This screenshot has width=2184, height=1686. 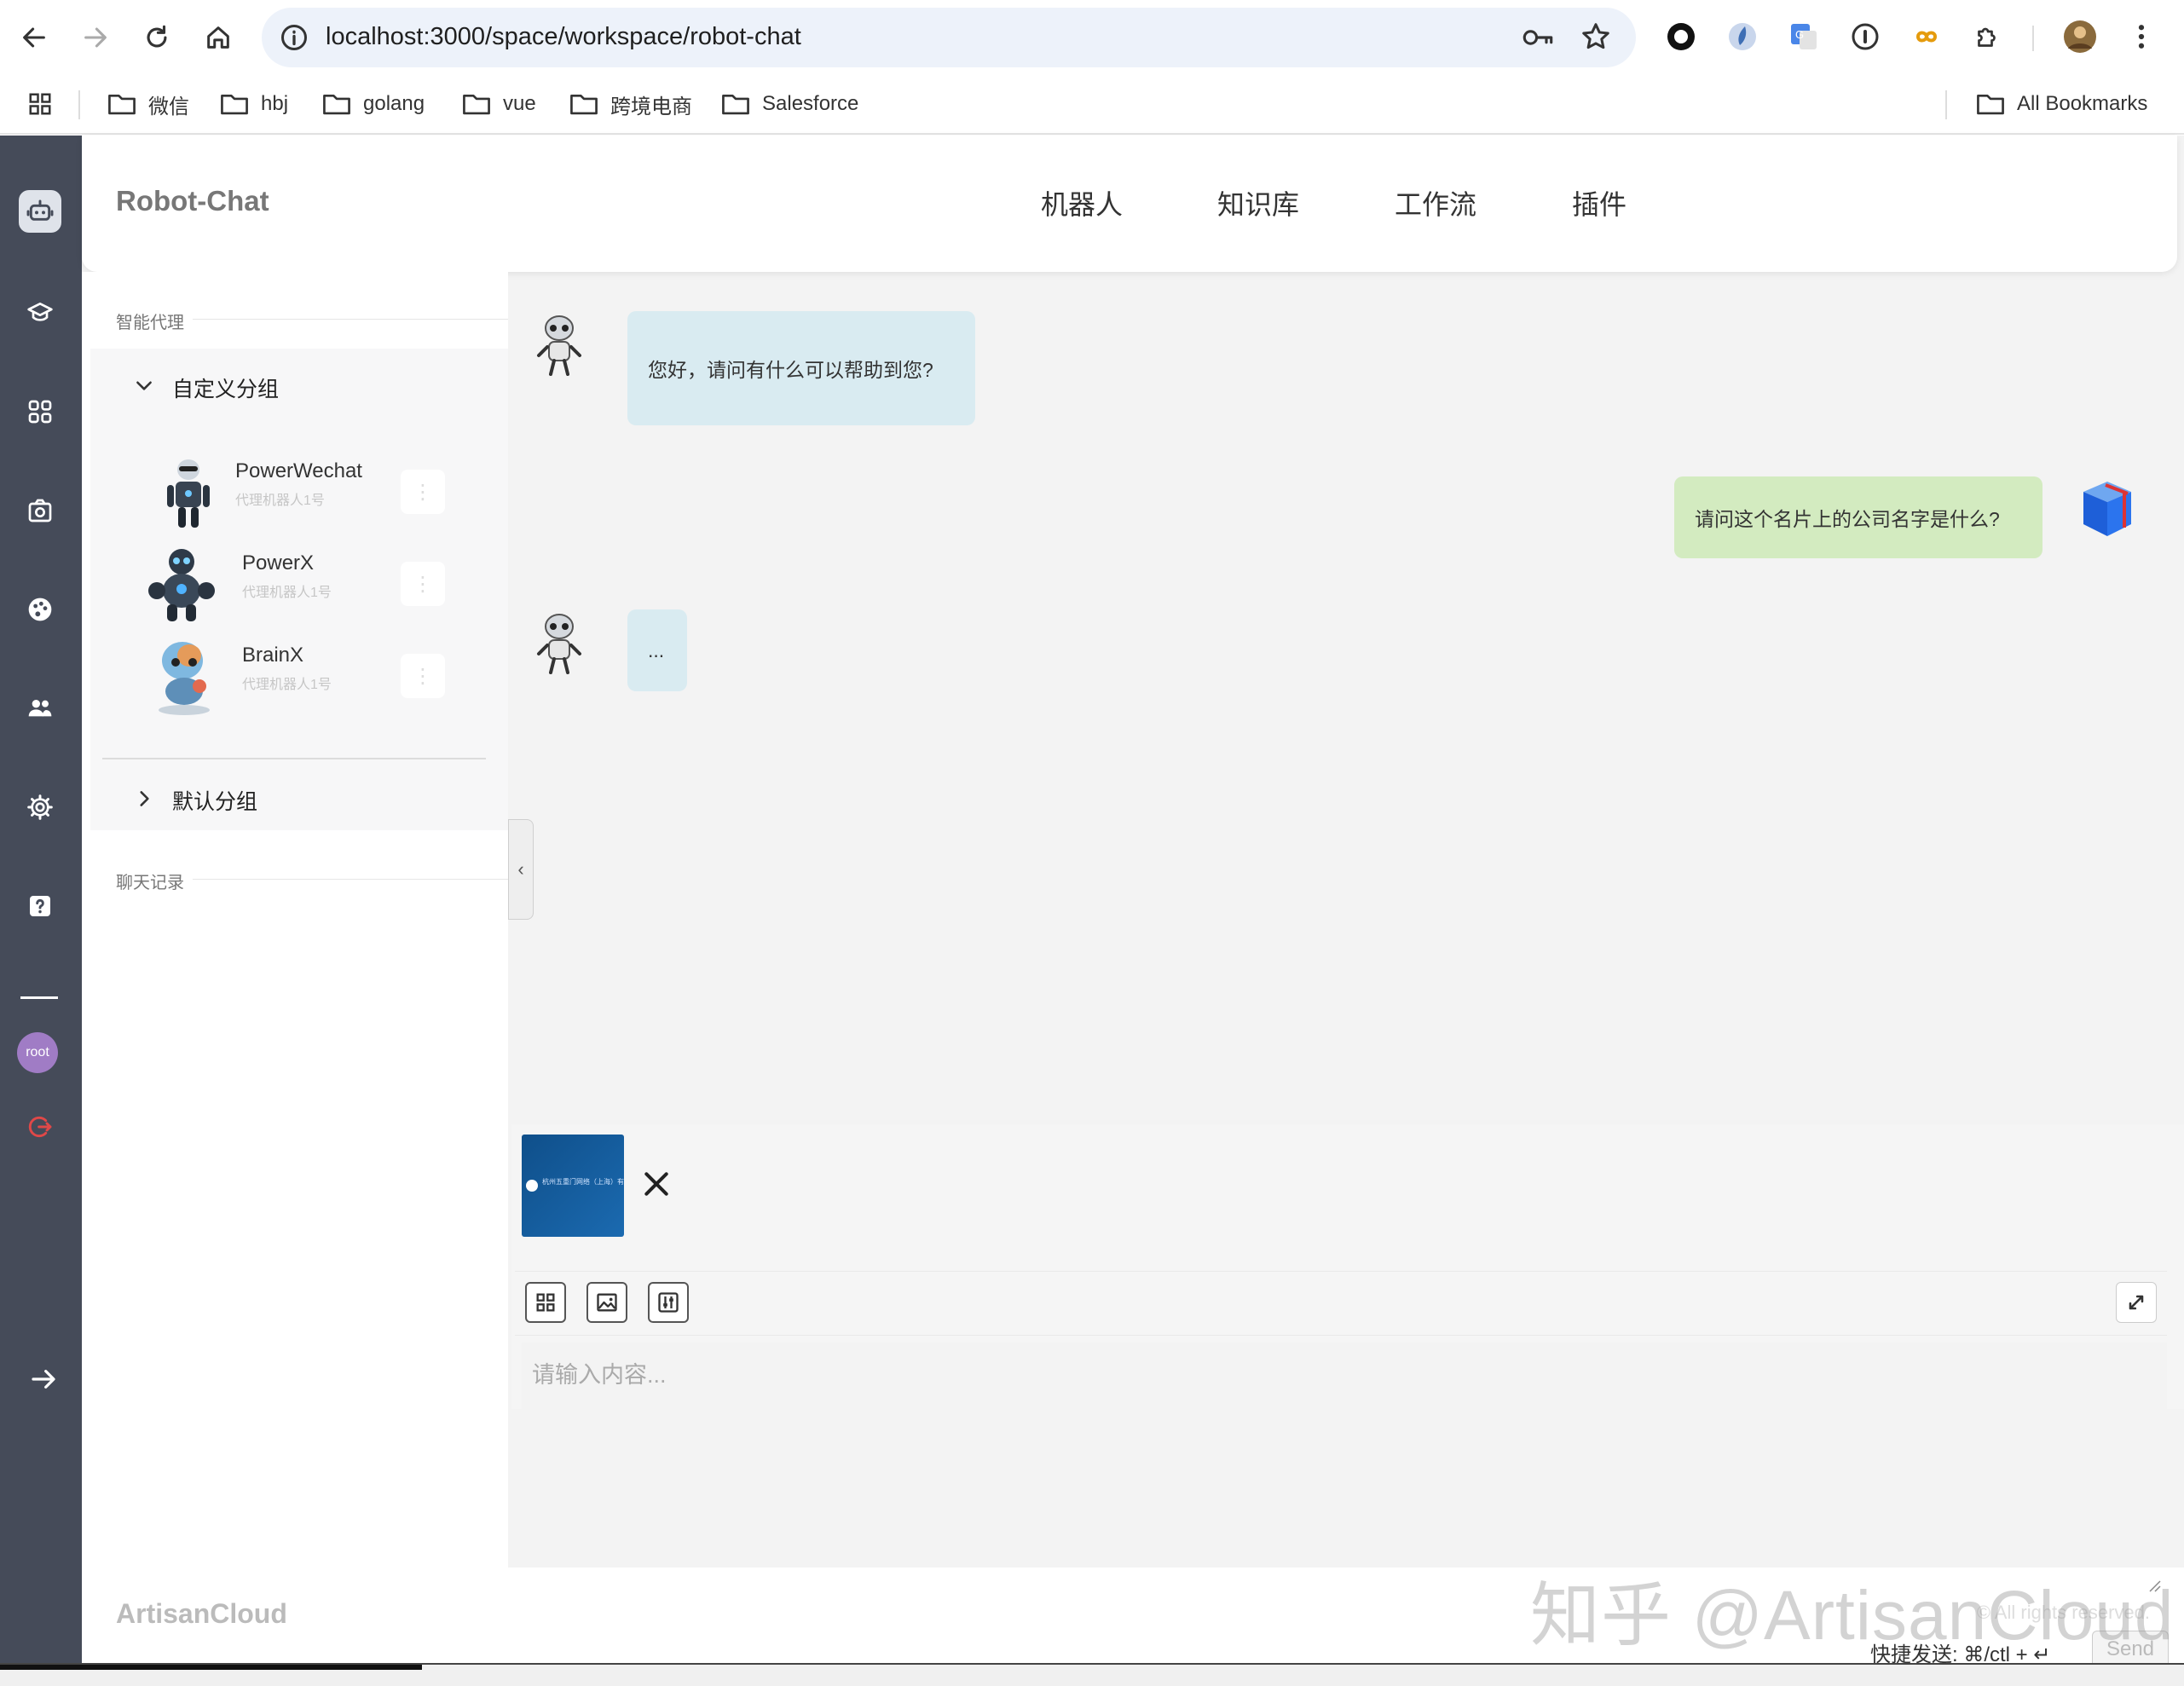 I want to click on arrow-right-icon, so click(x=95, y=37).